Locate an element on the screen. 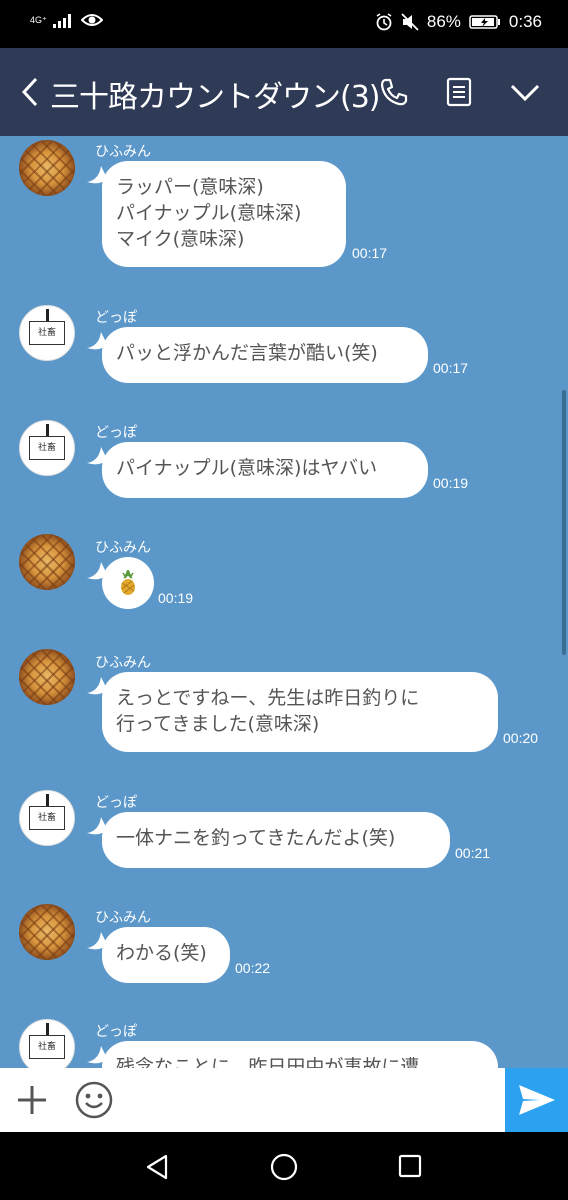  message-line: パイナップル(意味深)はヤバい is located at coordinates (247, 468).